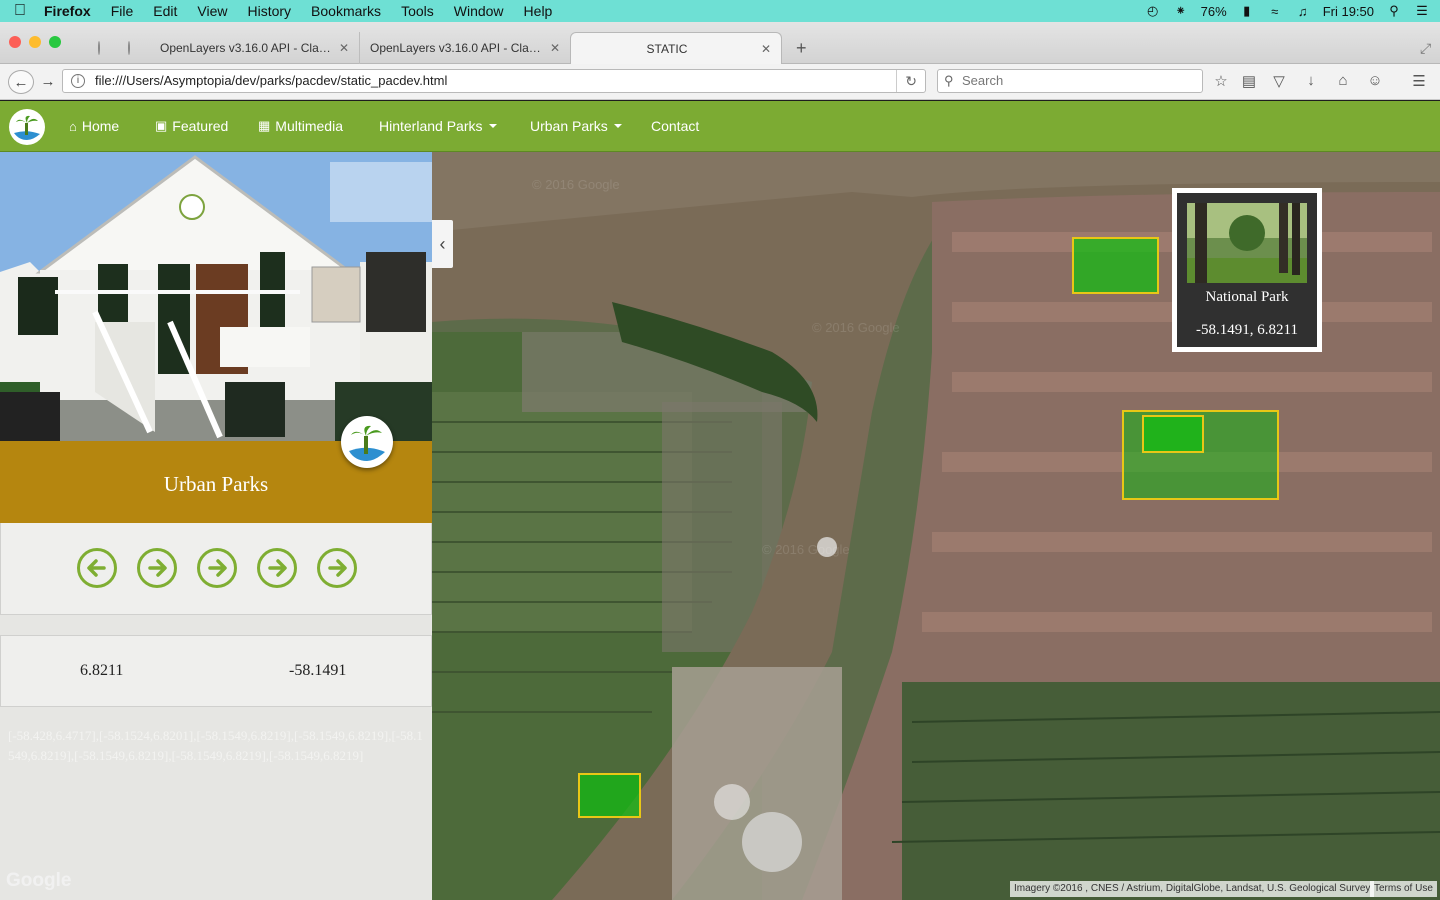  What do you see at coordinates (479, 11) in the screenshot?
I see `menu-window: Window` at bounding box center [479, 11].